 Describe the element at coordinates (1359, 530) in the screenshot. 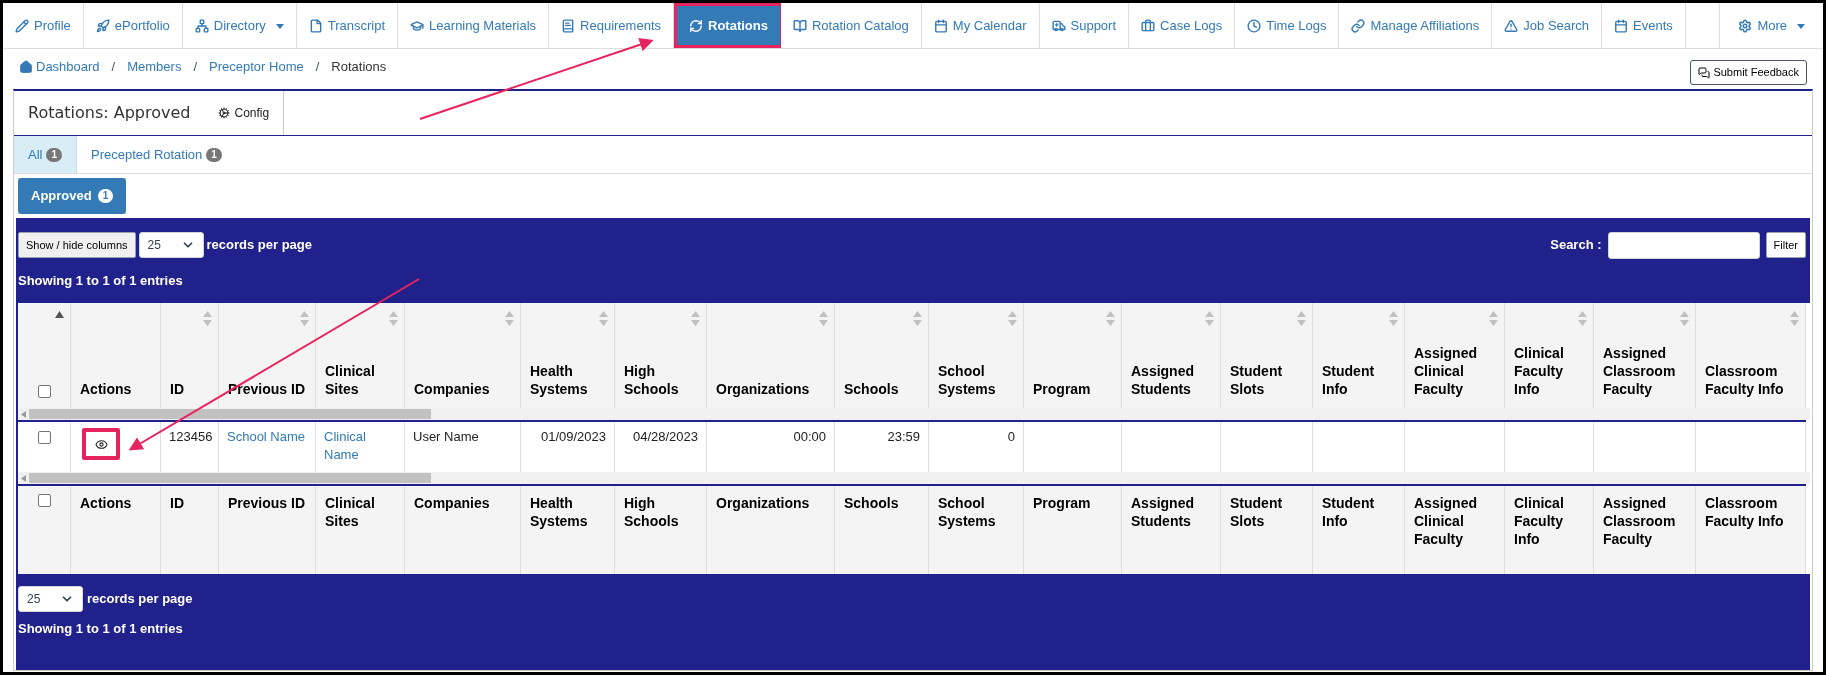

I see `column-header: Student Info` at that location.